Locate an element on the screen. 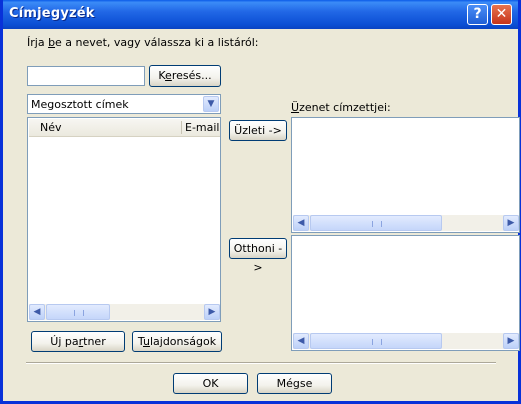 The height and width of the screenshot is (404, 521). home-list-hscroll: ◀ ▶ is located at coordinates (406, 341).